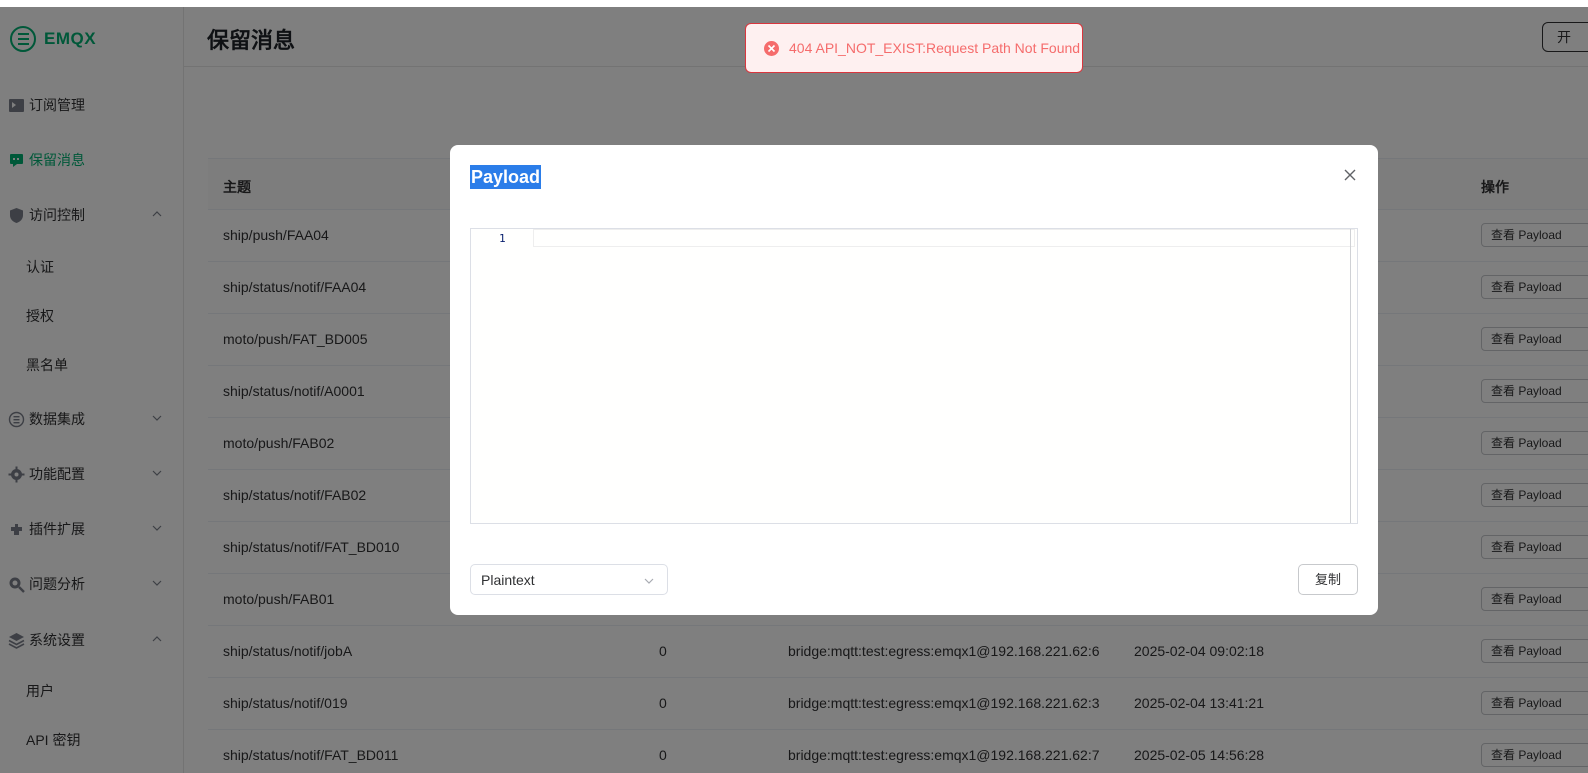  I want to click on format-select: Plaintext, so click(569, 579).